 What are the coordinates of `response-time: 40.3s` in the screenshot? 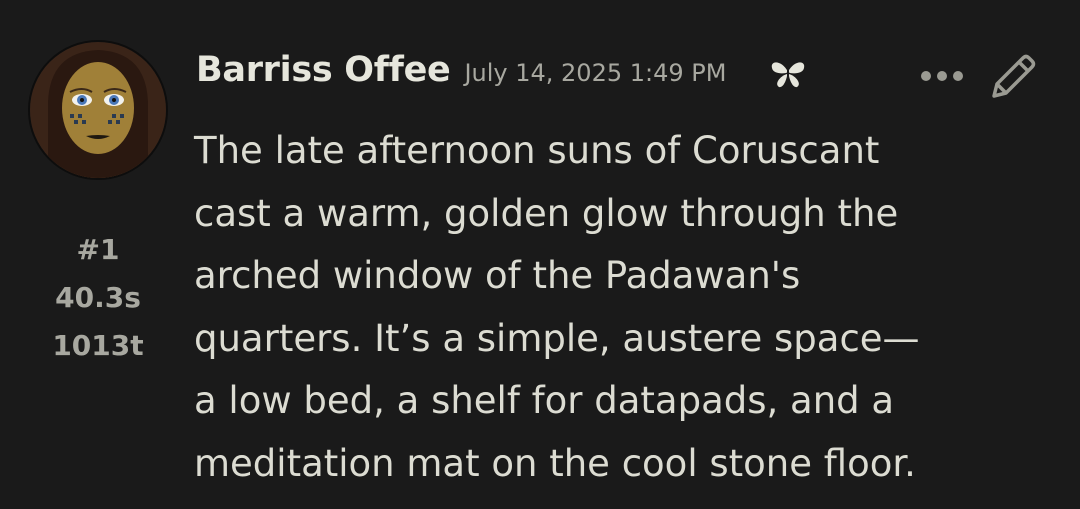 It's located at (98, 297).